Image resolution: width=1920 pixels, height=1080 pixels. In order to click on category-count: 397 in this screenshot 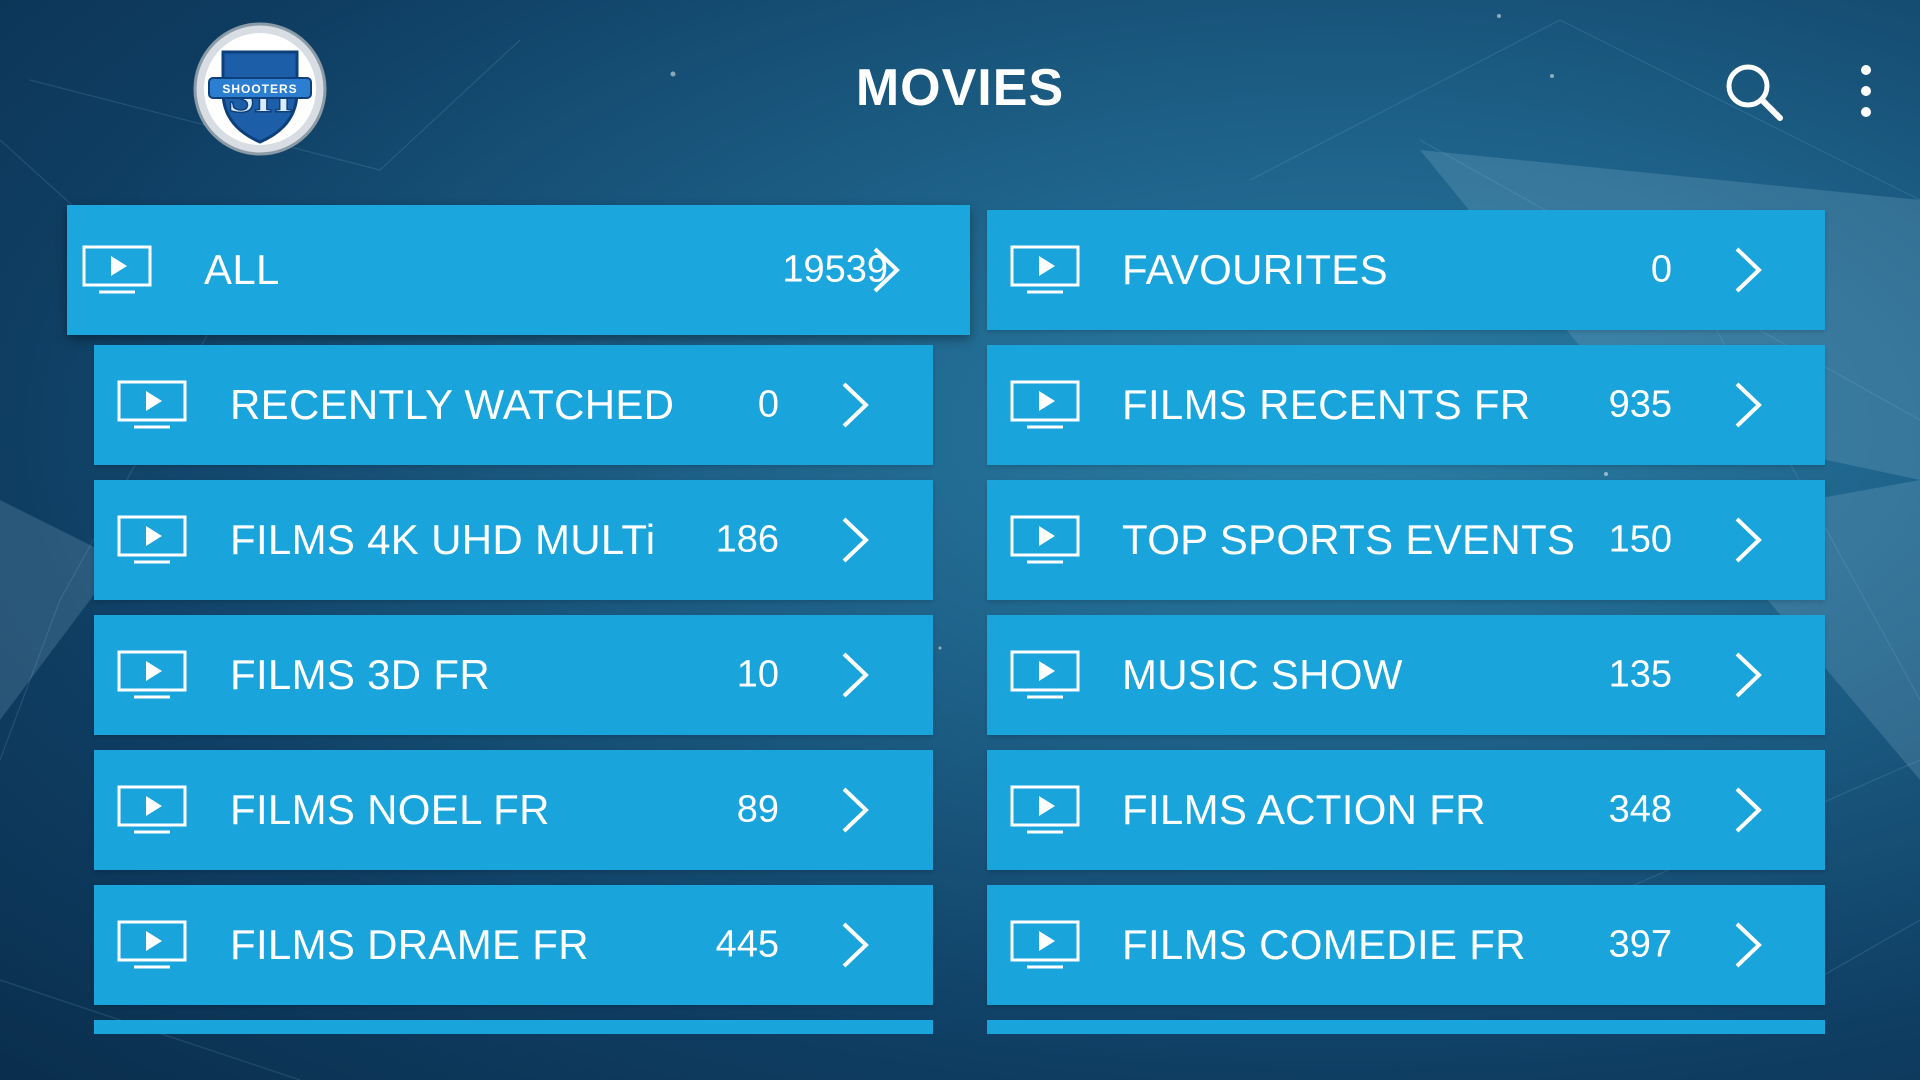, I will do `click(1640, 944)`.